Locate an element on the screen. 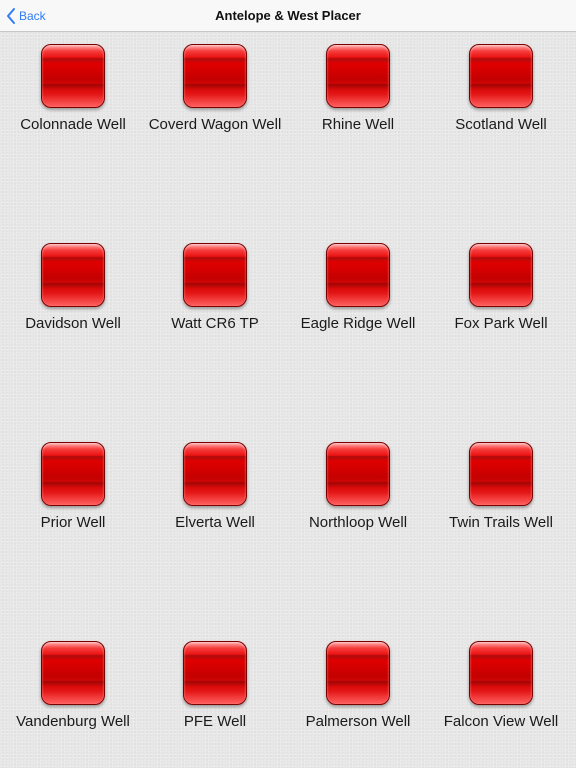  well-tile: Vandenburg Well is located at coordinates (73, 696).